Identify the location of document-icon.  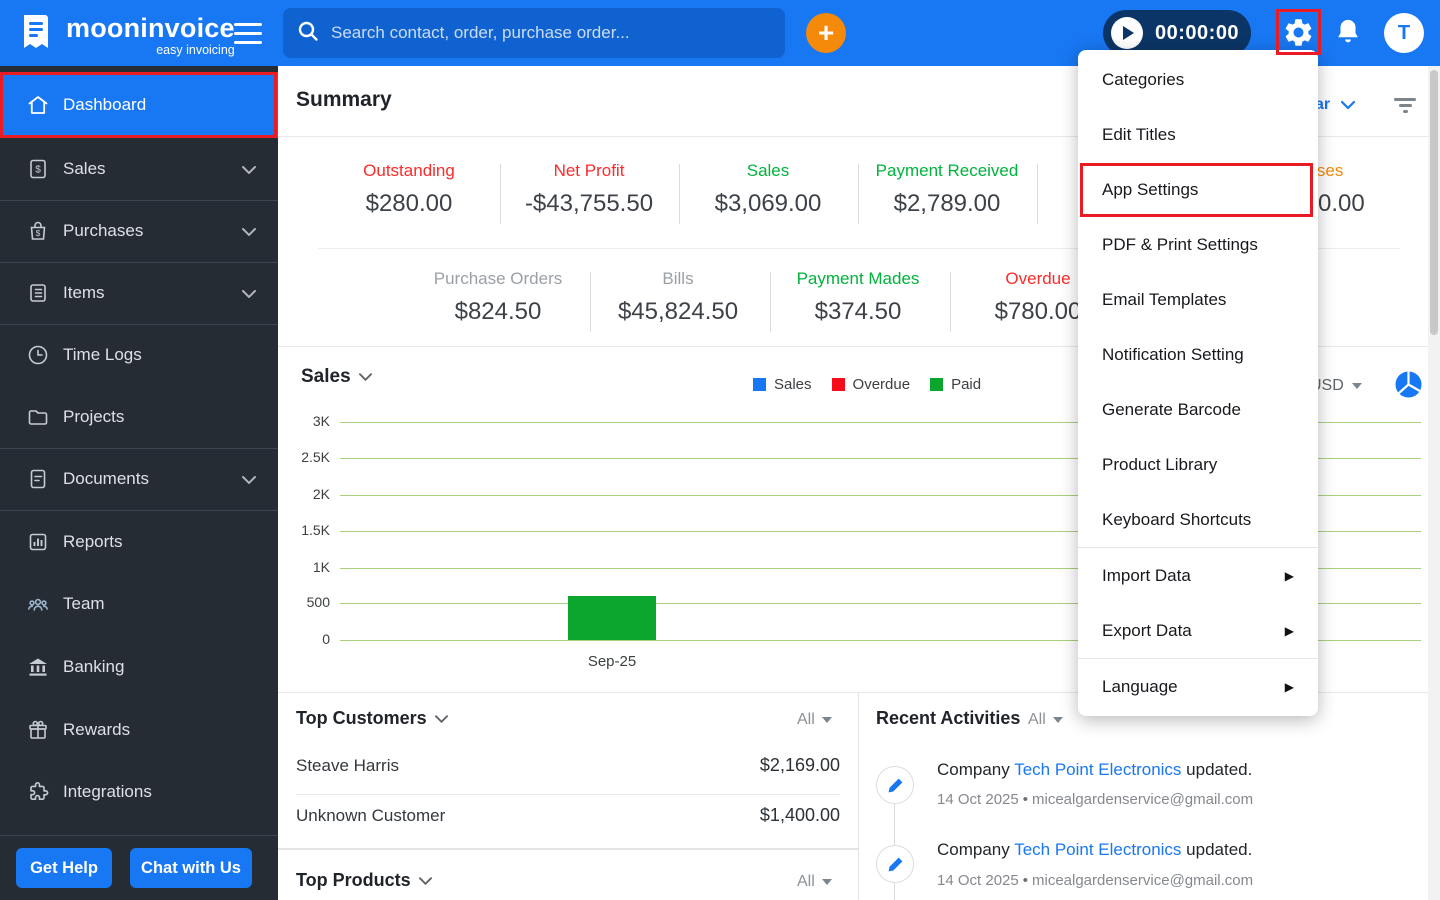
(38, 479).